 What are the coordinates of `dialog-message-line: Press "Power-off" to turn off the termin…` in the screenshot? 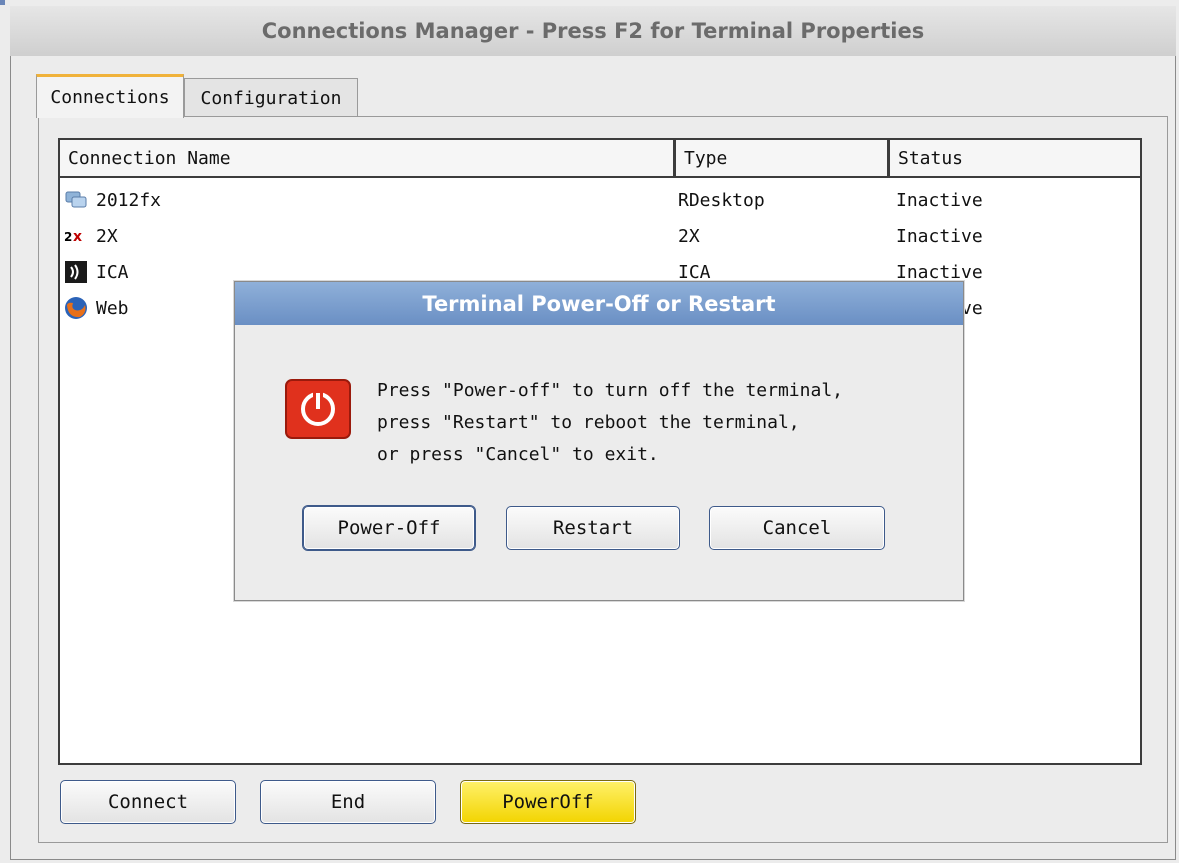 It's located at (610, 390).